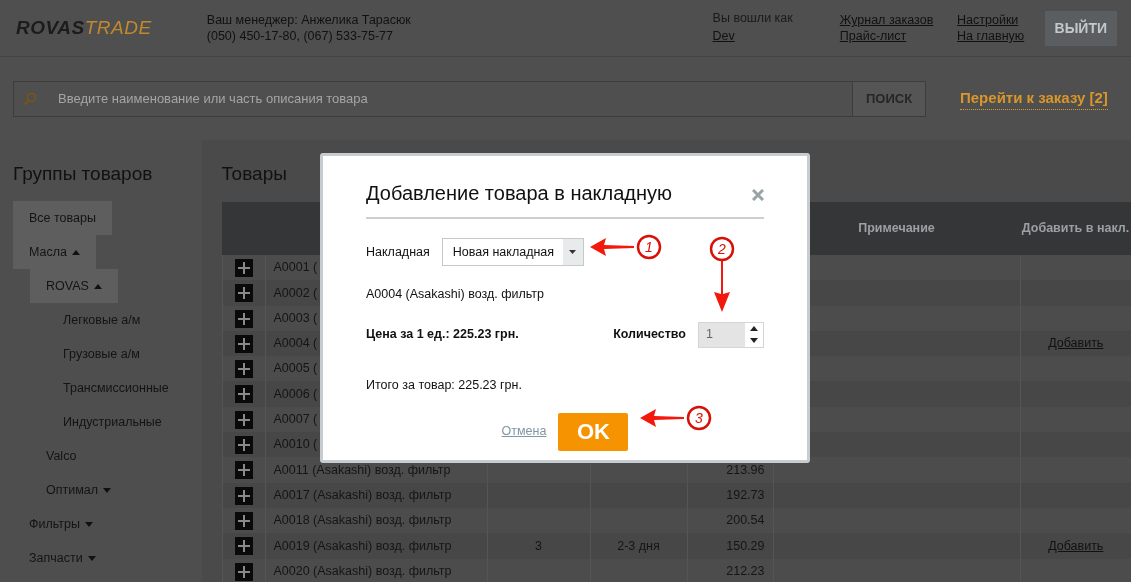  What do you see at coordinates (444, 385) in the screenshot?
I see `total-text: Итого за товар: 225.23 грн.` at bounding box center [444, 385].